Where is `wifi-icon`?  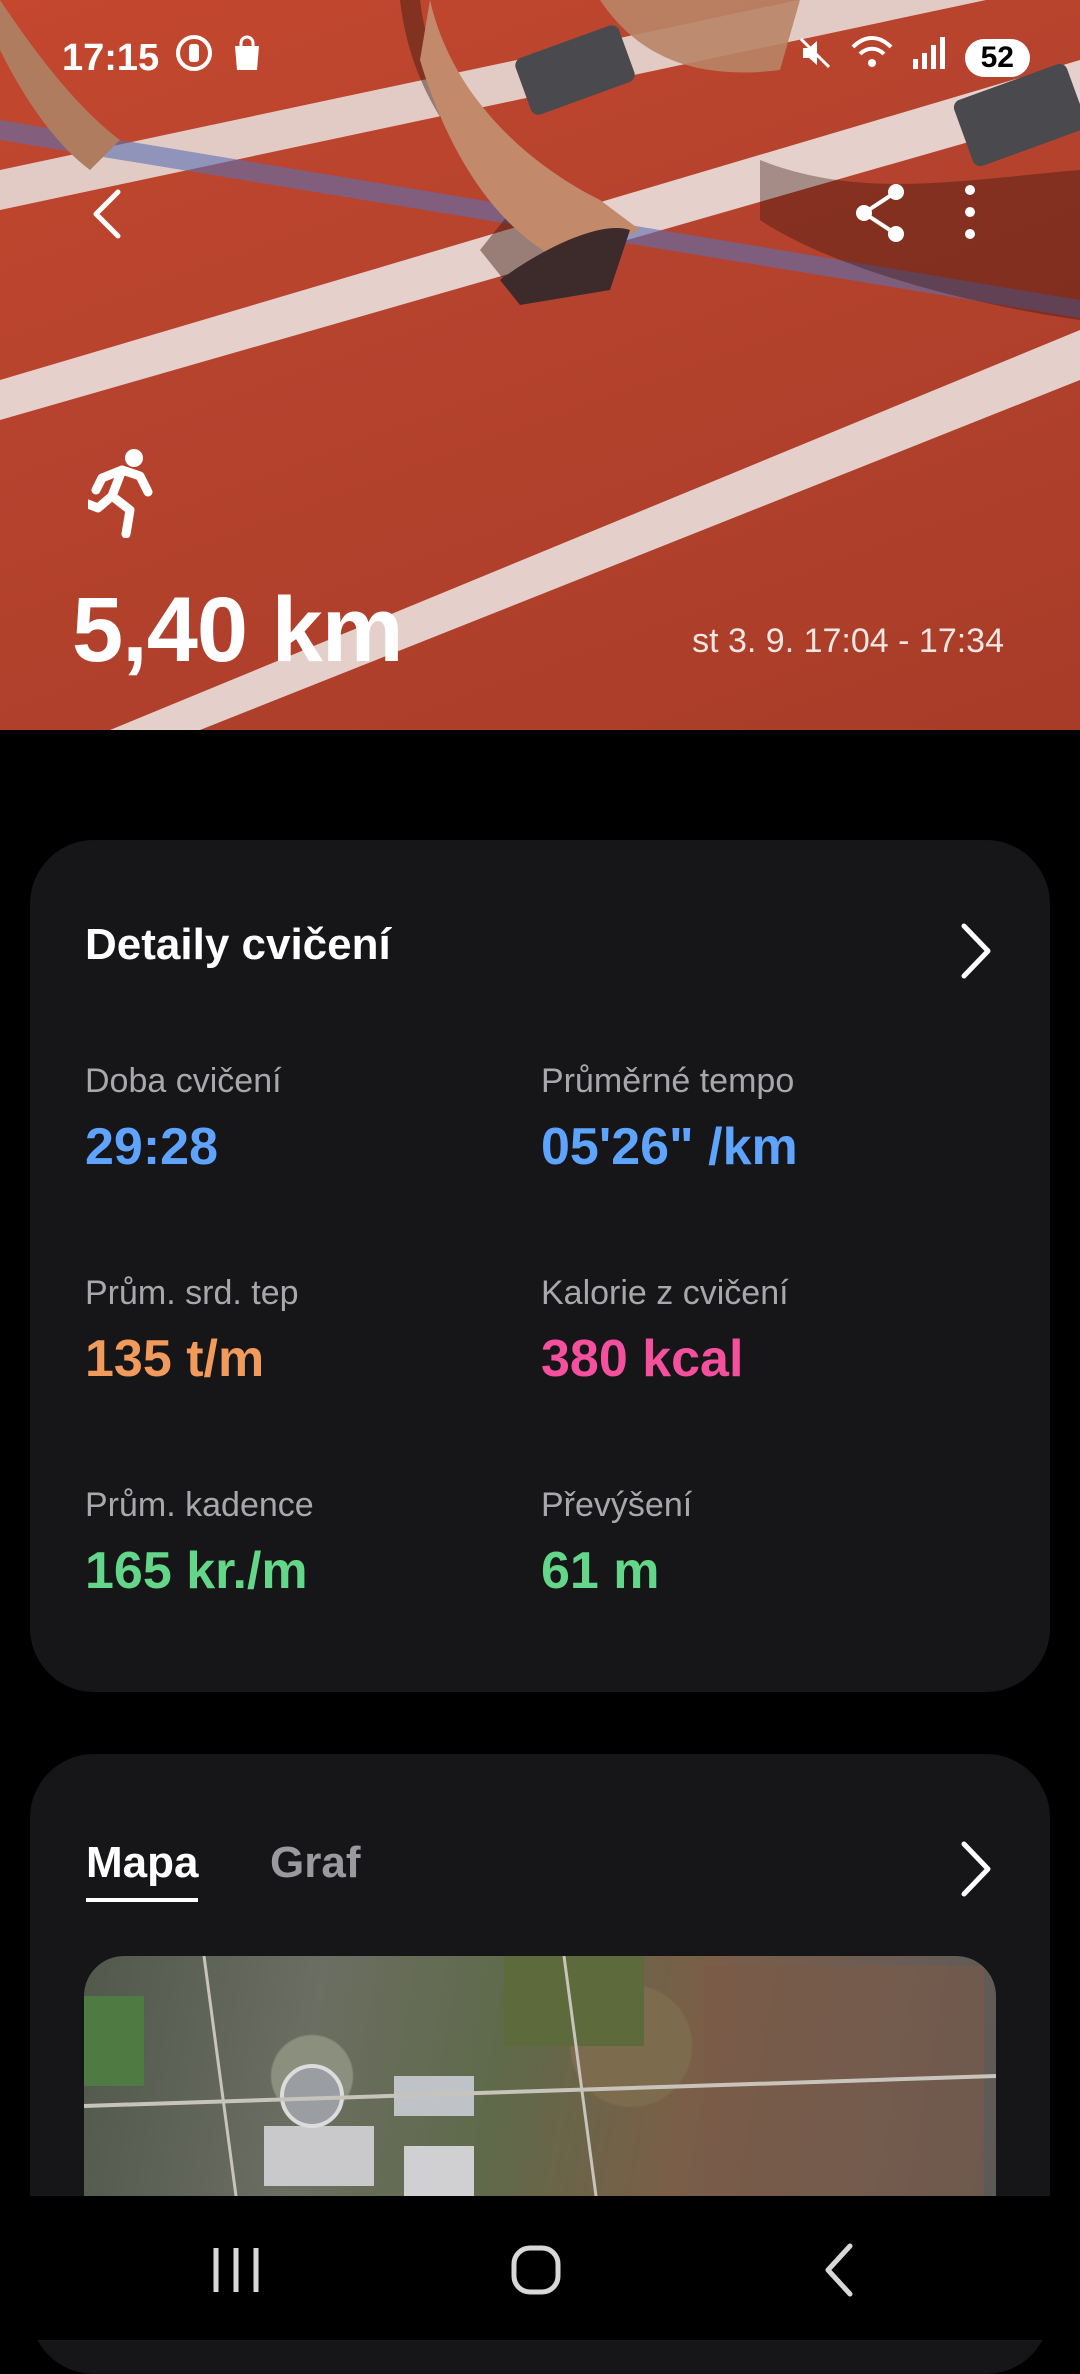 wifi-icon is located at coordinates (872, 58).